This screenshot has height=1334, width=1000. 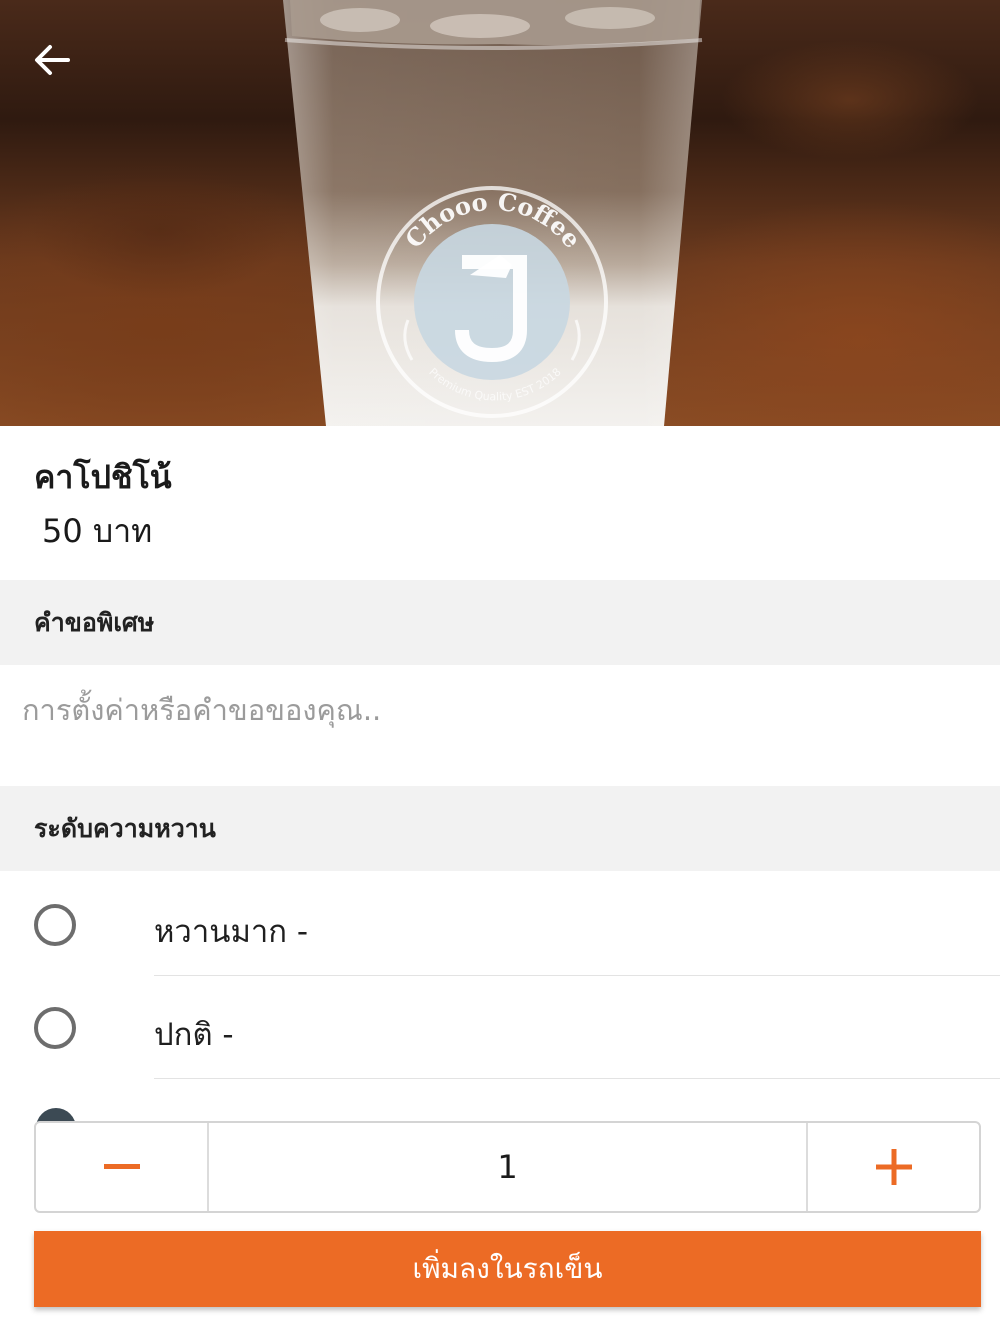 I want to click on arrow-left-icon, so click(x=52, y=60).